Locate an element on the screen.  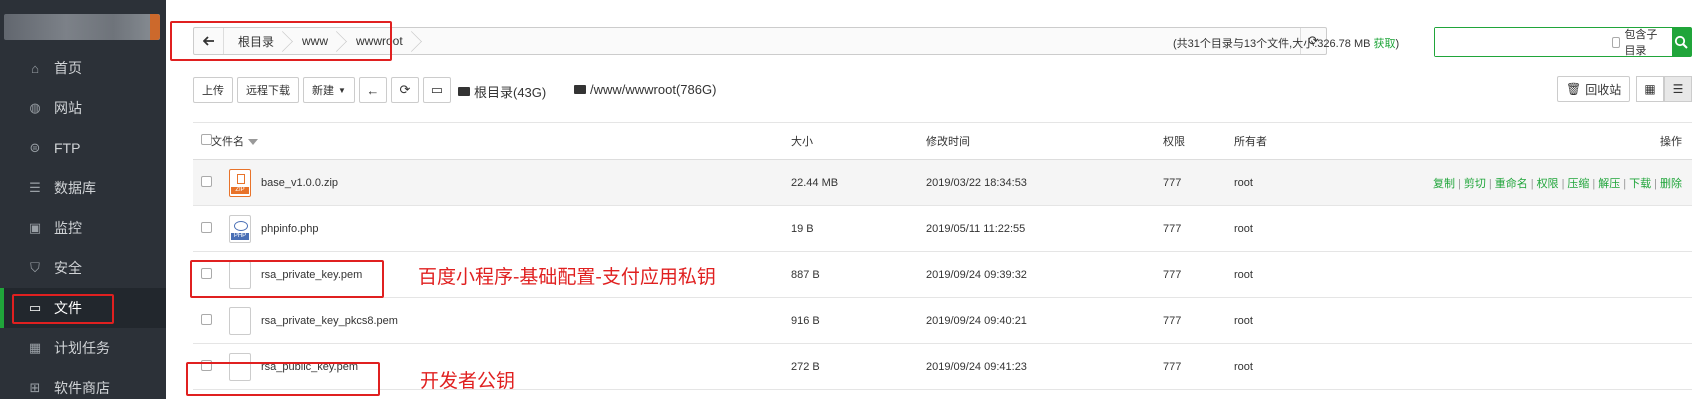
sidebar-item-files: ▭ 文件 is located at coordinates (83, 308).